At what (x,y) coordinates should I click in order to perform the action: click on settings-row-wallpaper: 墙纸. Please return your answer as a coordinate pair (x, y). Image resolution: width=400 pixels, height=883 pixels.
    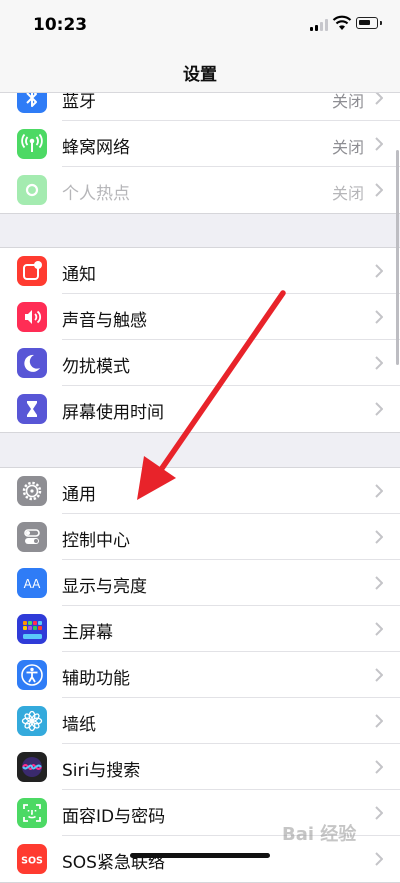
    Looking at the image, I should click on (200, 721).